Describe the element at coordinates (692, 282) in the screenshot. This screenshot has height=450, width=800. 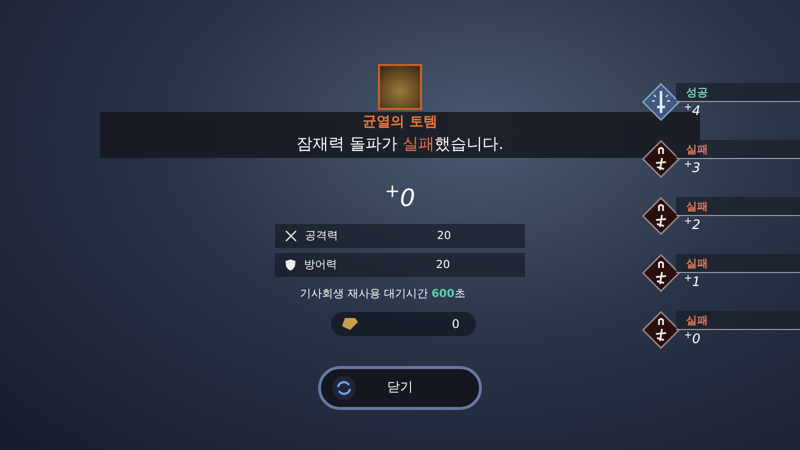
I see `result-level: $^{+}$1` at that location.